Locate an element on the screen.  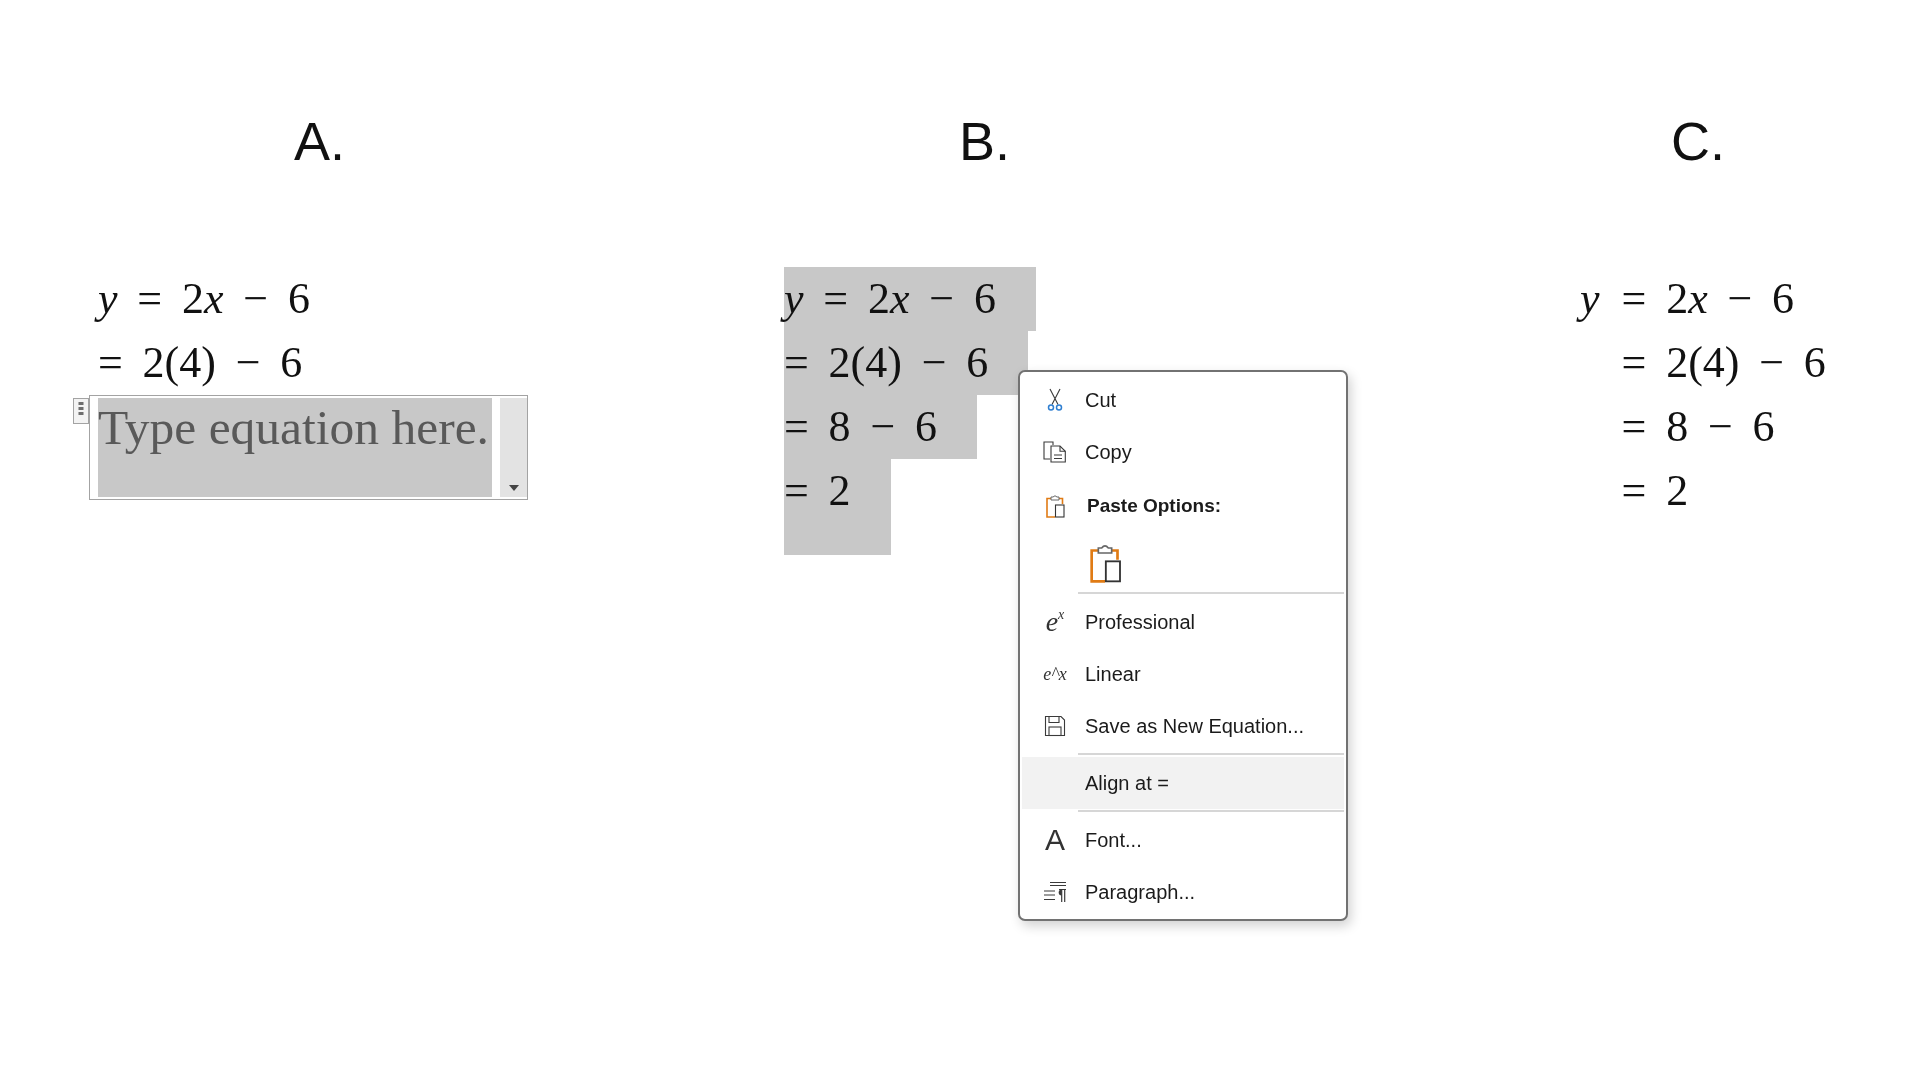
equation-line: = 8 − 6 is located at coordinates (1698, 427).